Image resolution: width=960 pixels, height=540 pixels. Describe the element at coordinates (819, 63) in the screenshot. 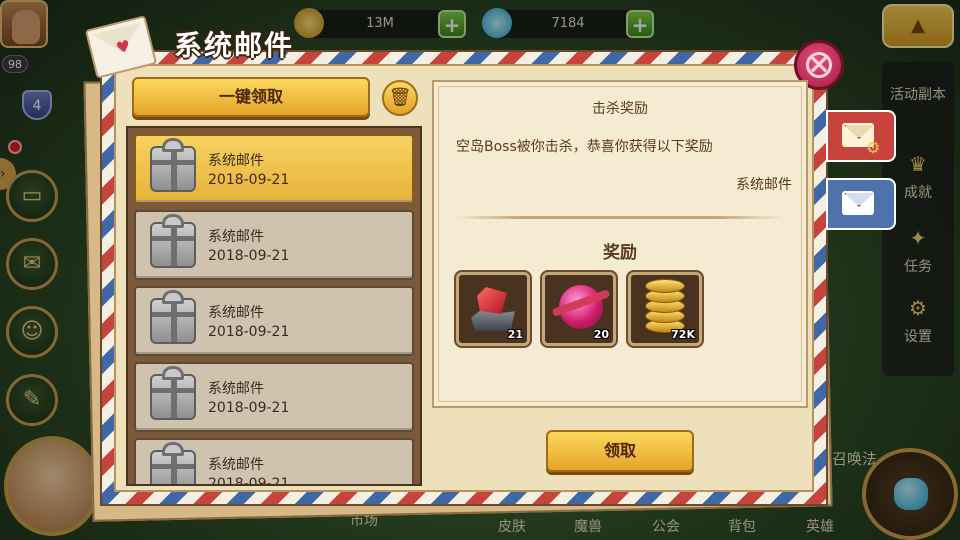

I see `close-icon: ×` at that location.